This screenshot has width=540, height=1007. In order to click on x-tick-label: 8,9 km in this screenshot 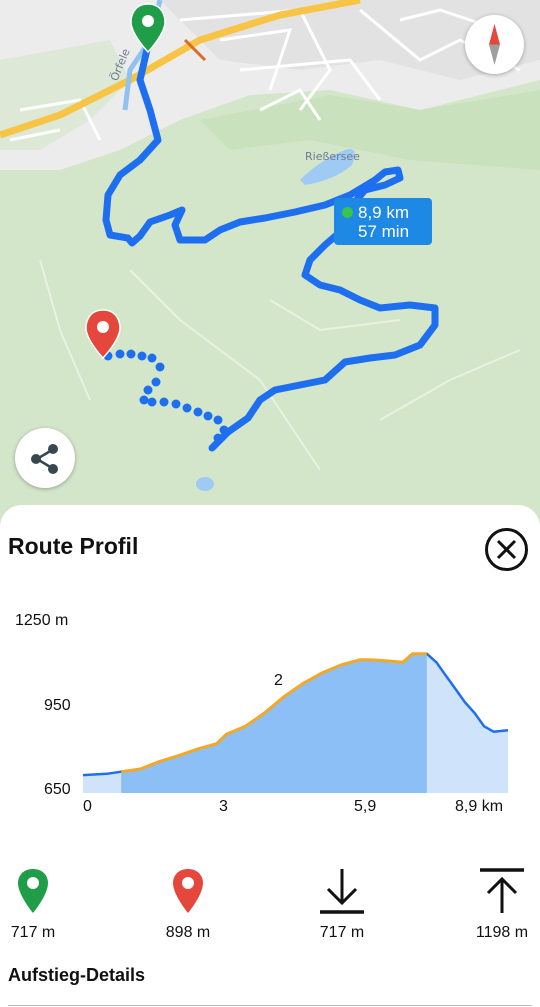, I will do `click(479, 806)`.